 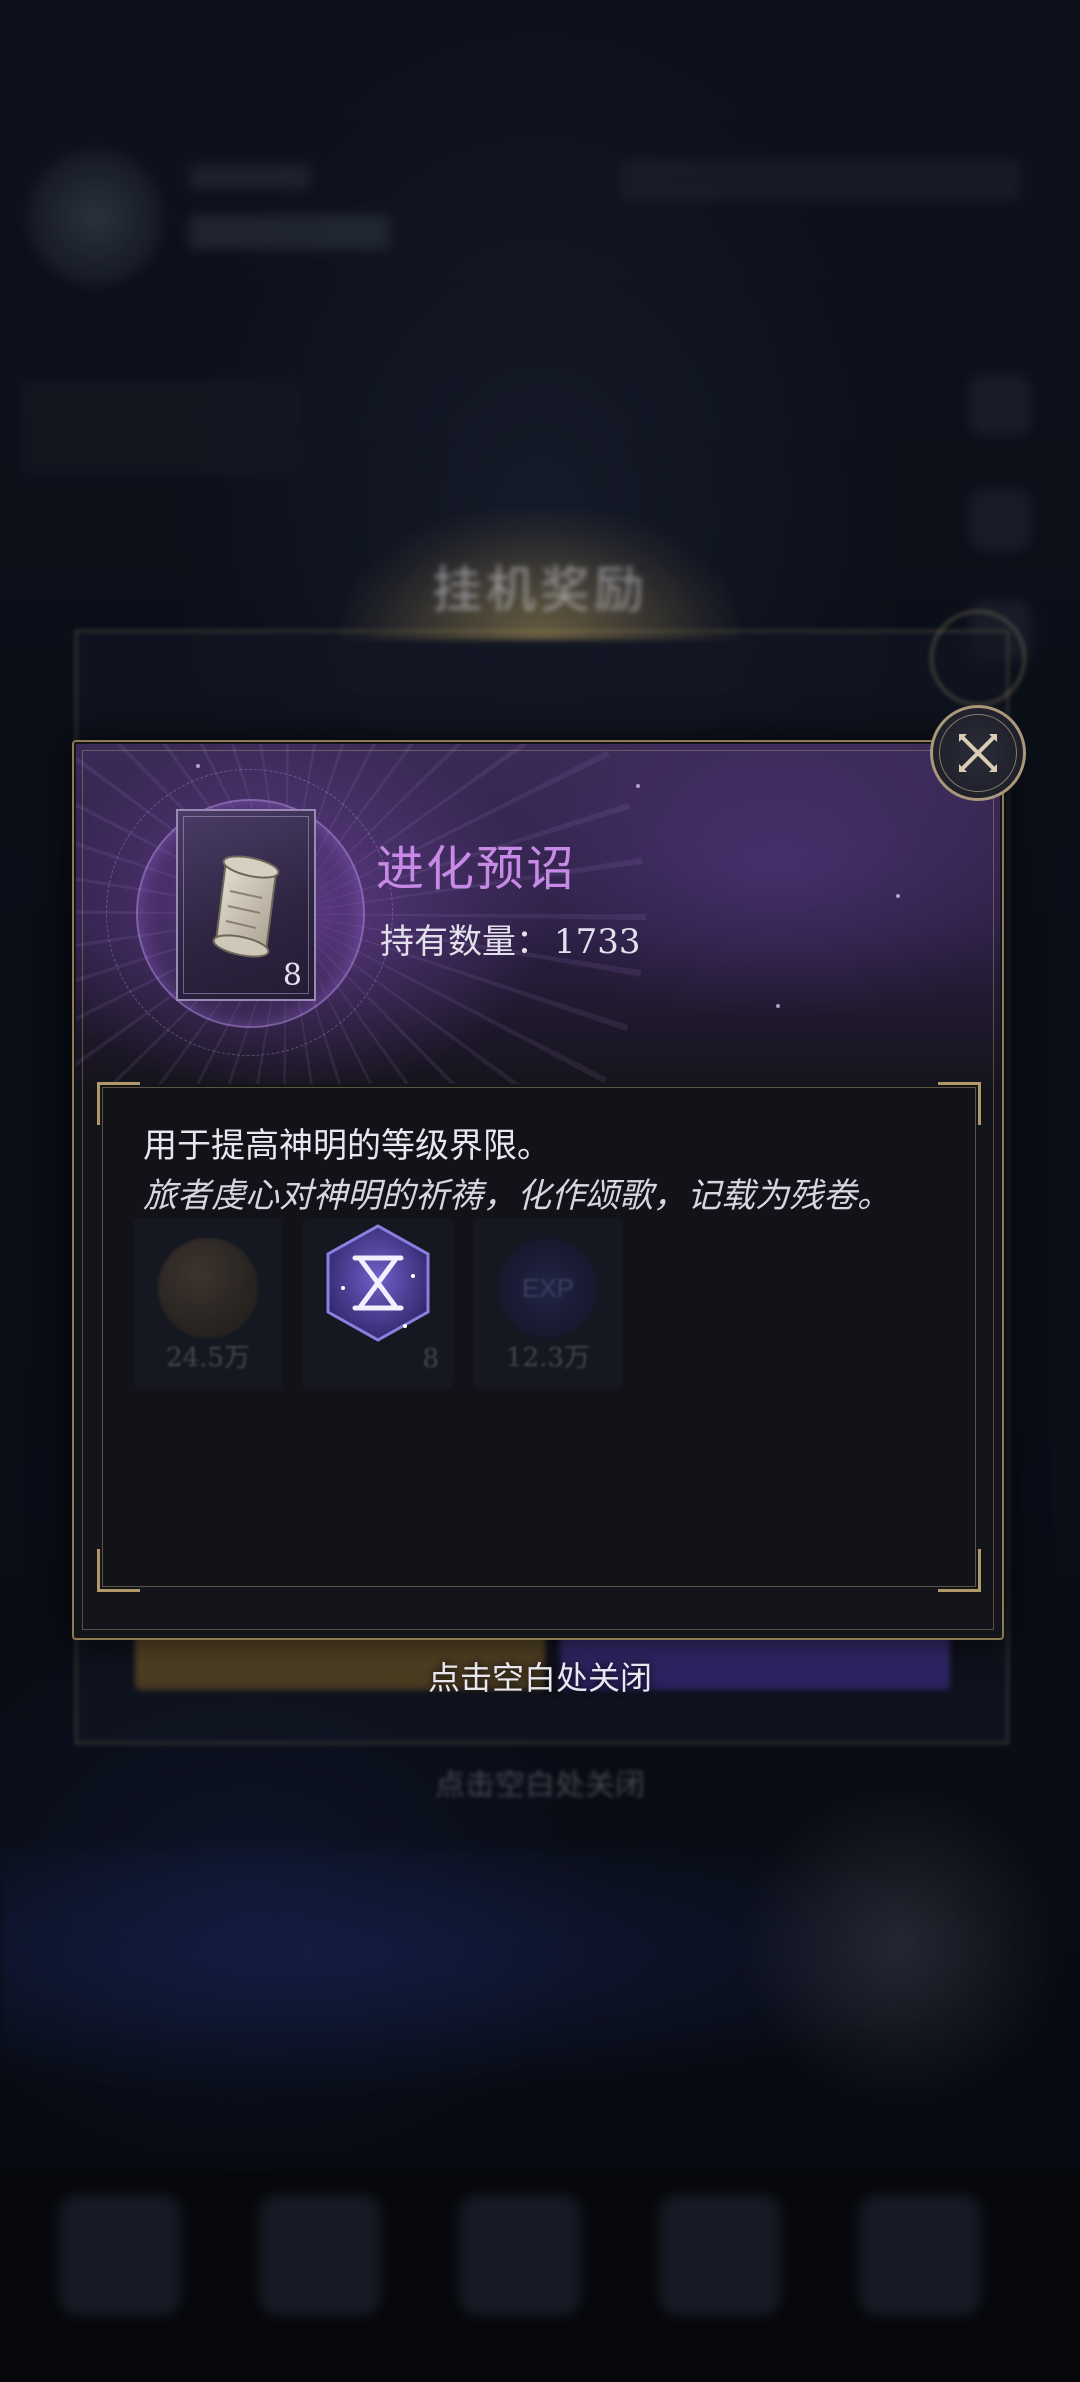 What do you see at coordinates (292, 975) in the screenshot?
I see `item-badge-count: 8` at bounding box center [292, 975].